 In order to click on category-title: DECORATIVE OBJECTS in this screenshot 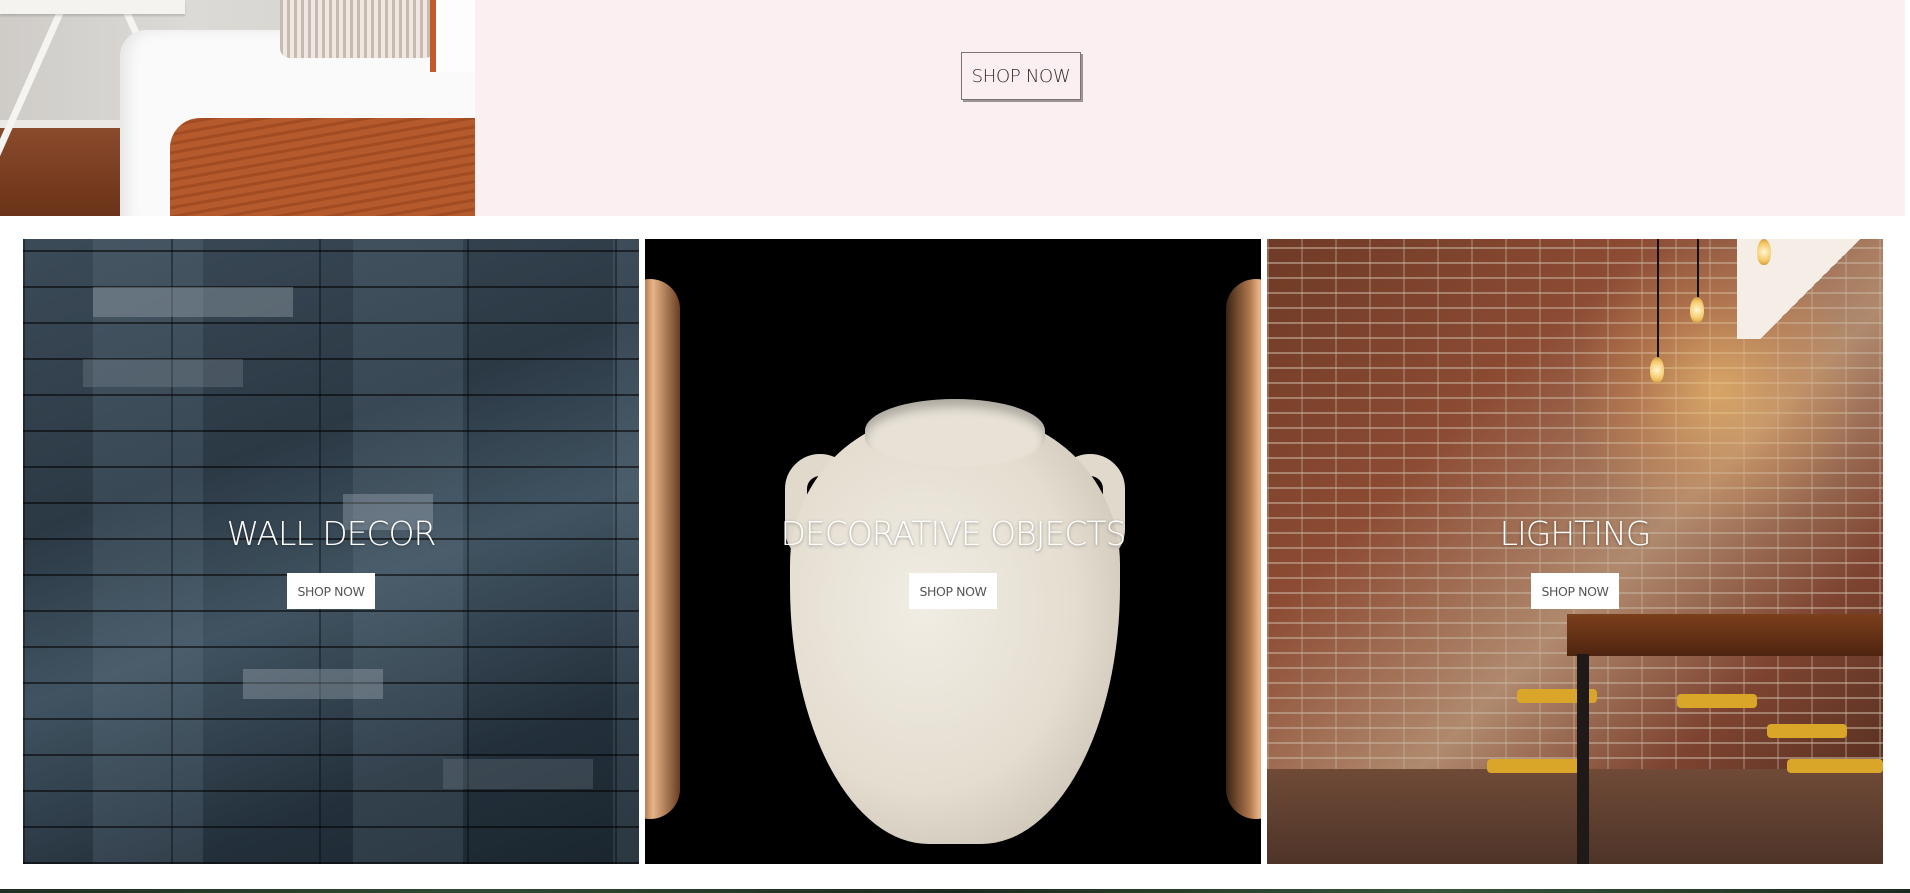, I will do `click(953, 533)`.